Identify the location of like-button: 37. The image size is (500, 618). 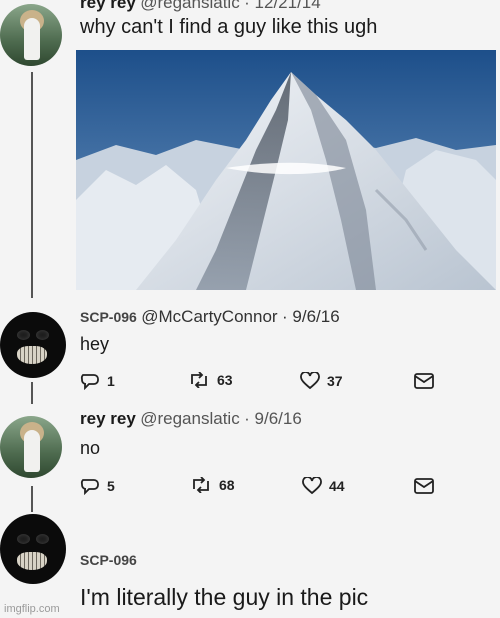
(321, 381).